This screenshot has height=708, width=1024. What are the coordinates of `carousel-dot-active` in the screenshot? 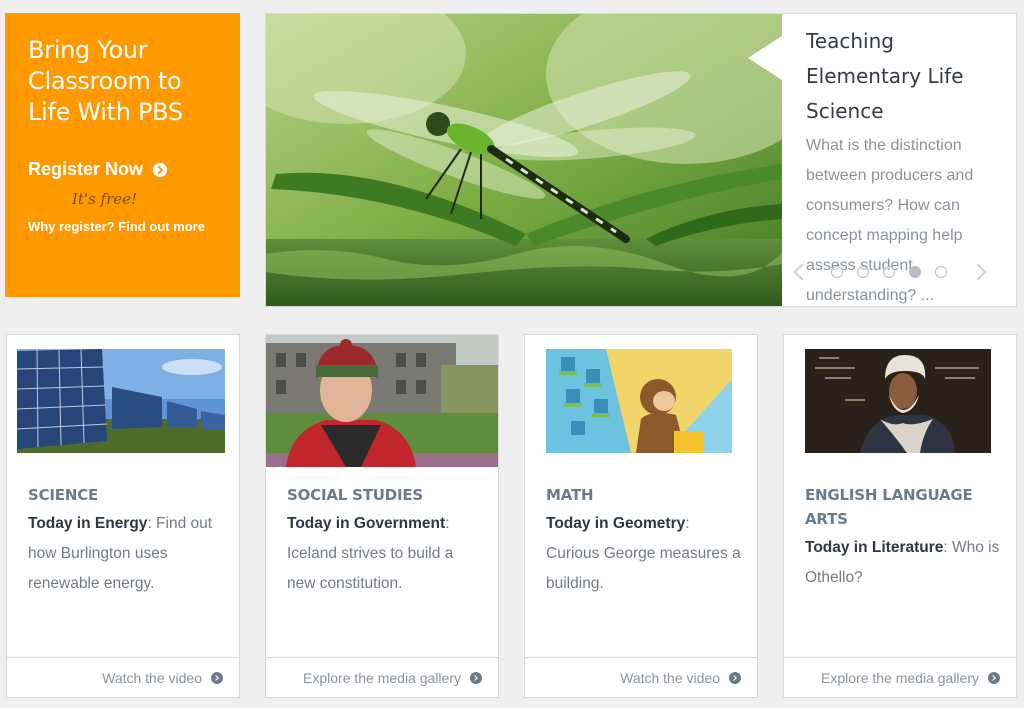 It's located at (915, 272).